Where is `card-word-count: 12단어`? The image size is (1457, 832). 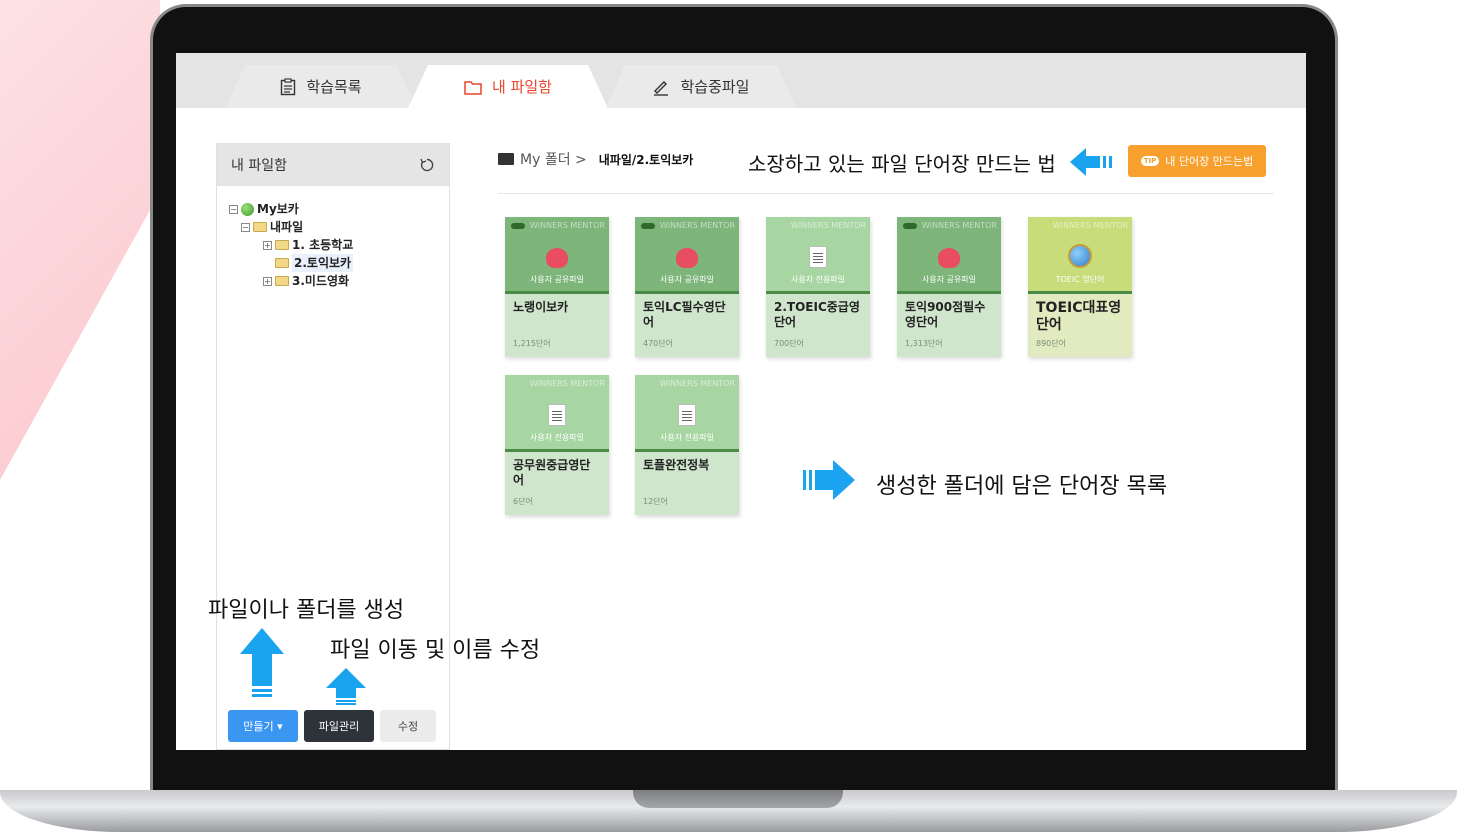 card-word-count: 12단어 is located at coordinates (655, 501).